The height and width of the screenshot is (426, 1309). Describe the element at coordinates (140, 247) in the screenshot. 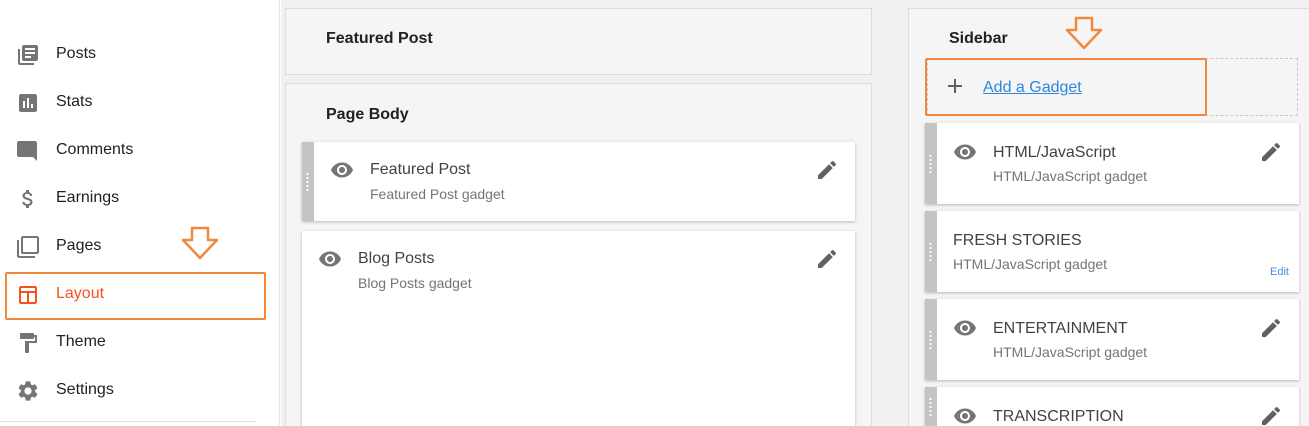

I see `nav-item-pages: Pages` at that location.